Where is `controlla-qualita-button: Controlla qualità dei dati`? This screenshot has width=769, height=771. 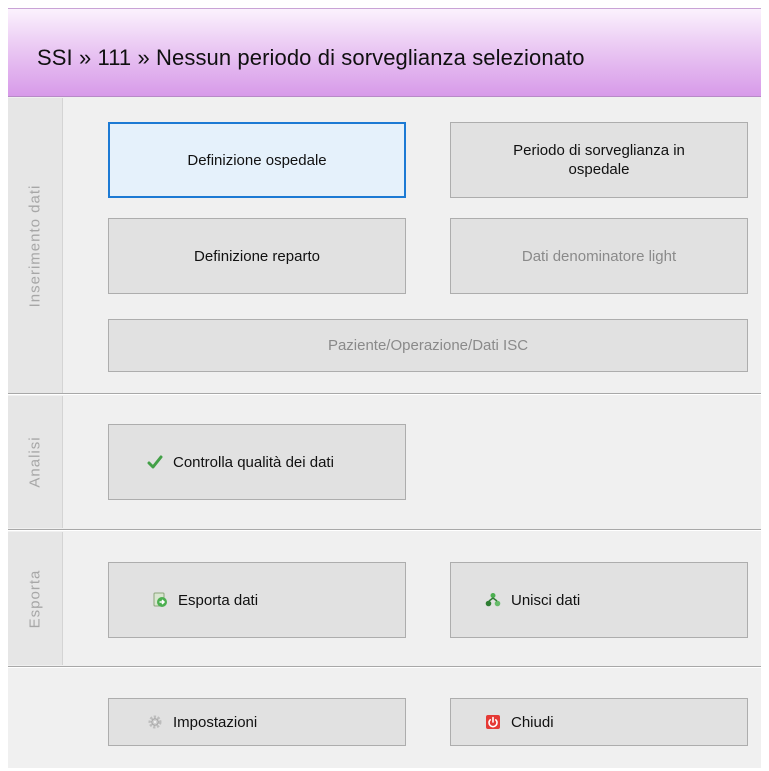 controlla-qualita-button: Controlla qualità dei dati is located at coordinates (257, 462).